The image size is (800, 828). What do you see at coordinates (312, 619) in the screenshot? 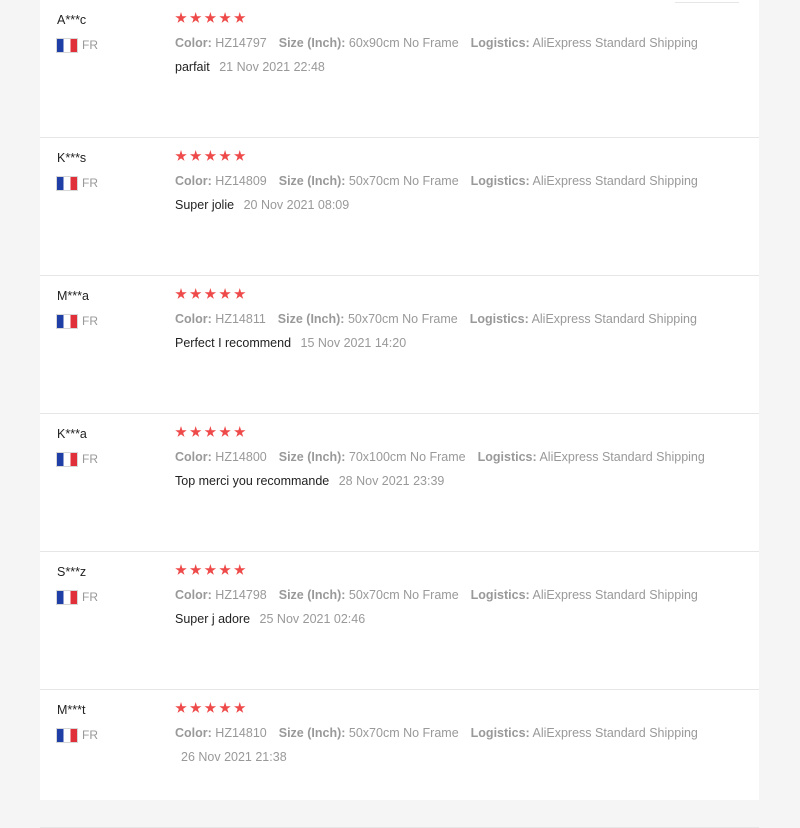
I see `review-date: 25 Nov 2021 02:46` at bounding box center [312, 619].